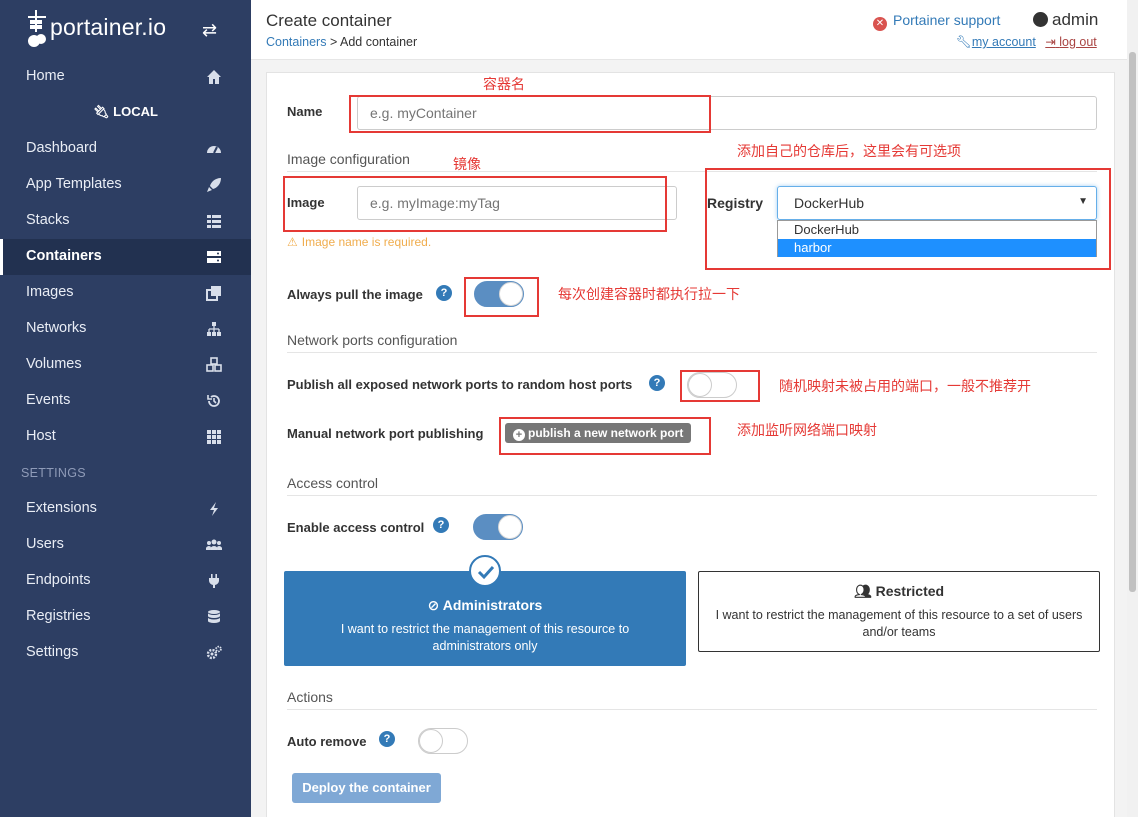  Describe the element at coordinates (53, 473) in the screenshot. I see `settings-heading: SETTINGS` at that location.